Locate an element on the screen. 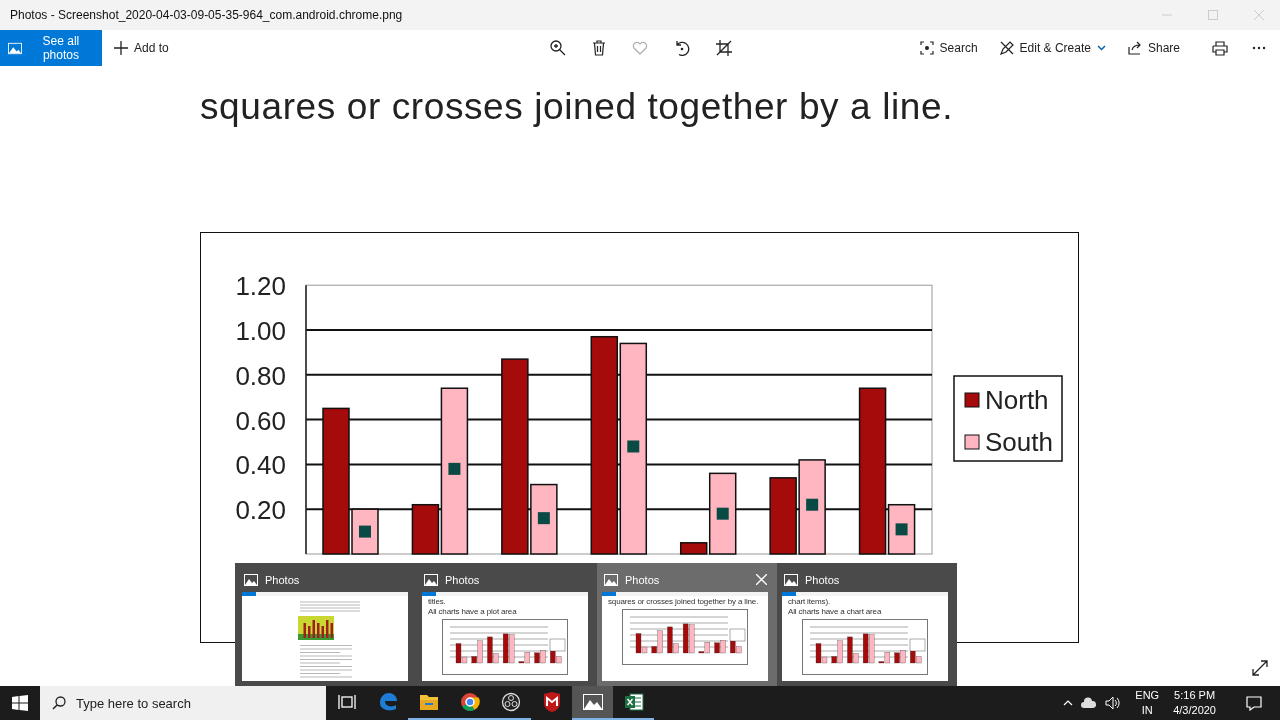 The width and height of the screenshot is (1280, 720). search-input: Type here to search is located at coordinates (186, 703).